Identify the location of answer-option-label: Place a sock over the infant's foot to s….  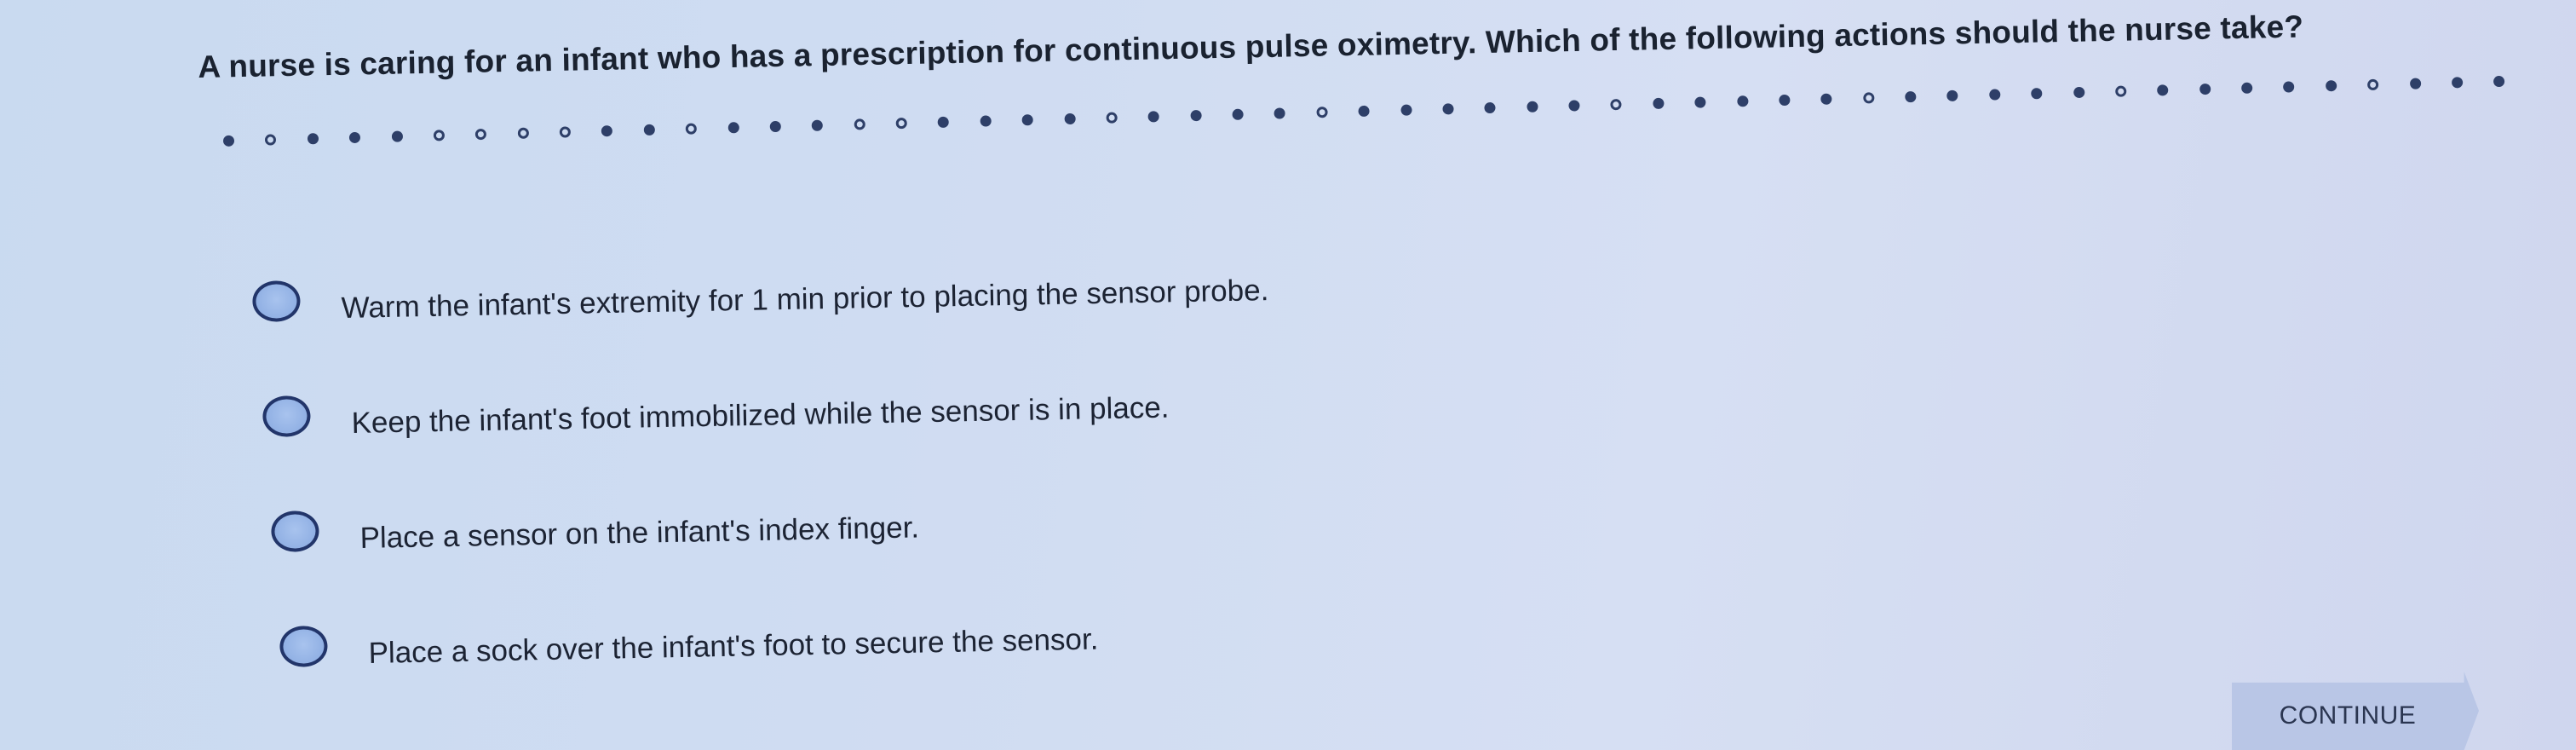
(733, 646).